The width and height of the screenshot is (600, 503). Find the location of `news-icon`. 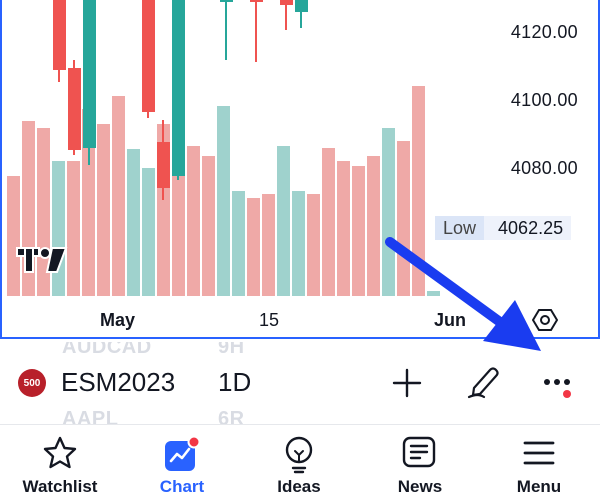

news-icon is located at coordinates (420, 455).